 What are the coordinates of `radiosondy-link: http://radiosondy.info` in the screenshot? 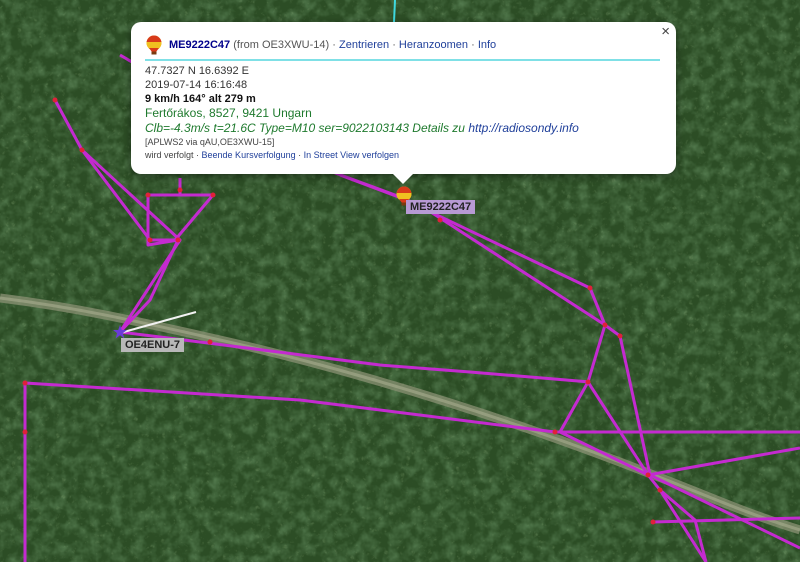 It's located at (523, 128).